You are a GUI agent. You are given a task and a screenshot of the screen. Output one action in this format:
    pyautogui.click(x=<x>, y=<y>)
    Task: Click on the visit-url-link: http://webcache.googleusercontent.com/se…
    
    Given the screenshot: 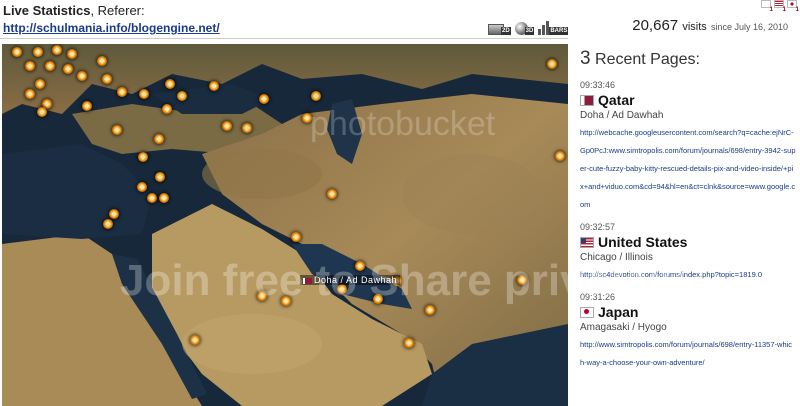 What is the action you would take?
    pyautogui.click(x=688, y=168)
    